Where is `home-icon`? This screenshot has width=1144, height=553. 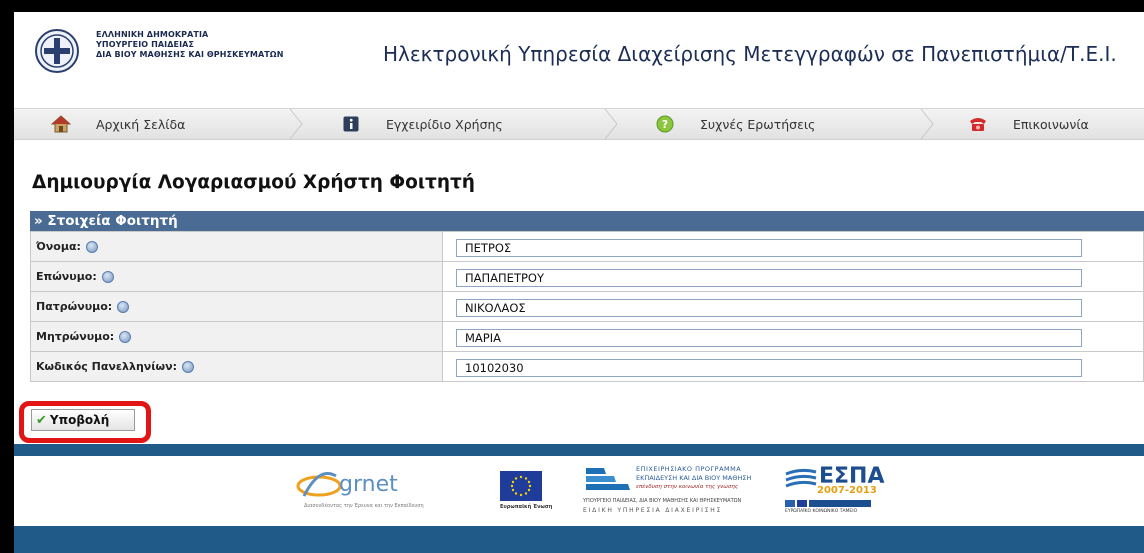 home-icon is located at coordinates (61, 124).